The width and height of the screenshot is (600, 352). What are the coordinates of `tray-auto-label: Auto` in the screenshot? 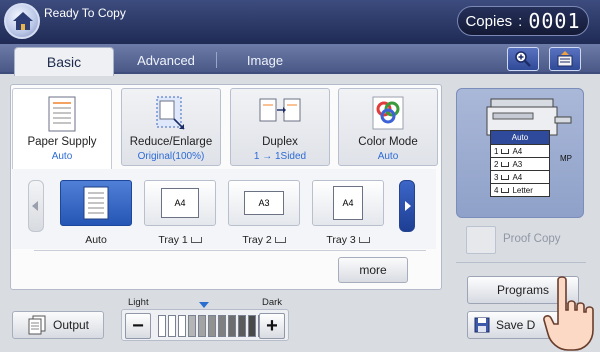 It's located at (96, 240).